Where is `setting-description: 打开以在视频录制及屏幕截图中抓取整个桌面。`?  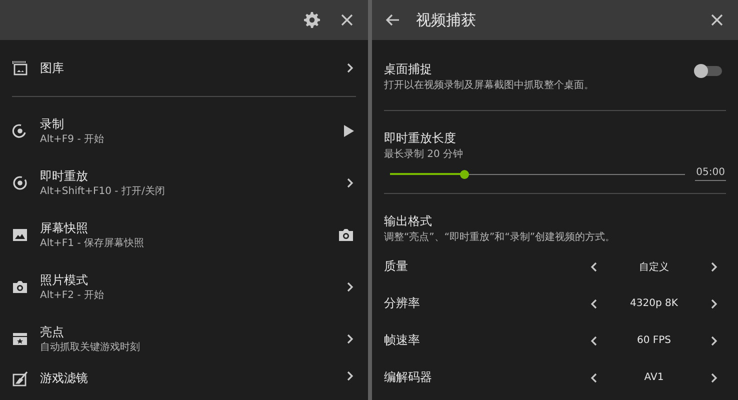 setting-description: 打开以在视频录制及屏幕截图中抓取整个桌面。 is located at coordinates (489, 85).